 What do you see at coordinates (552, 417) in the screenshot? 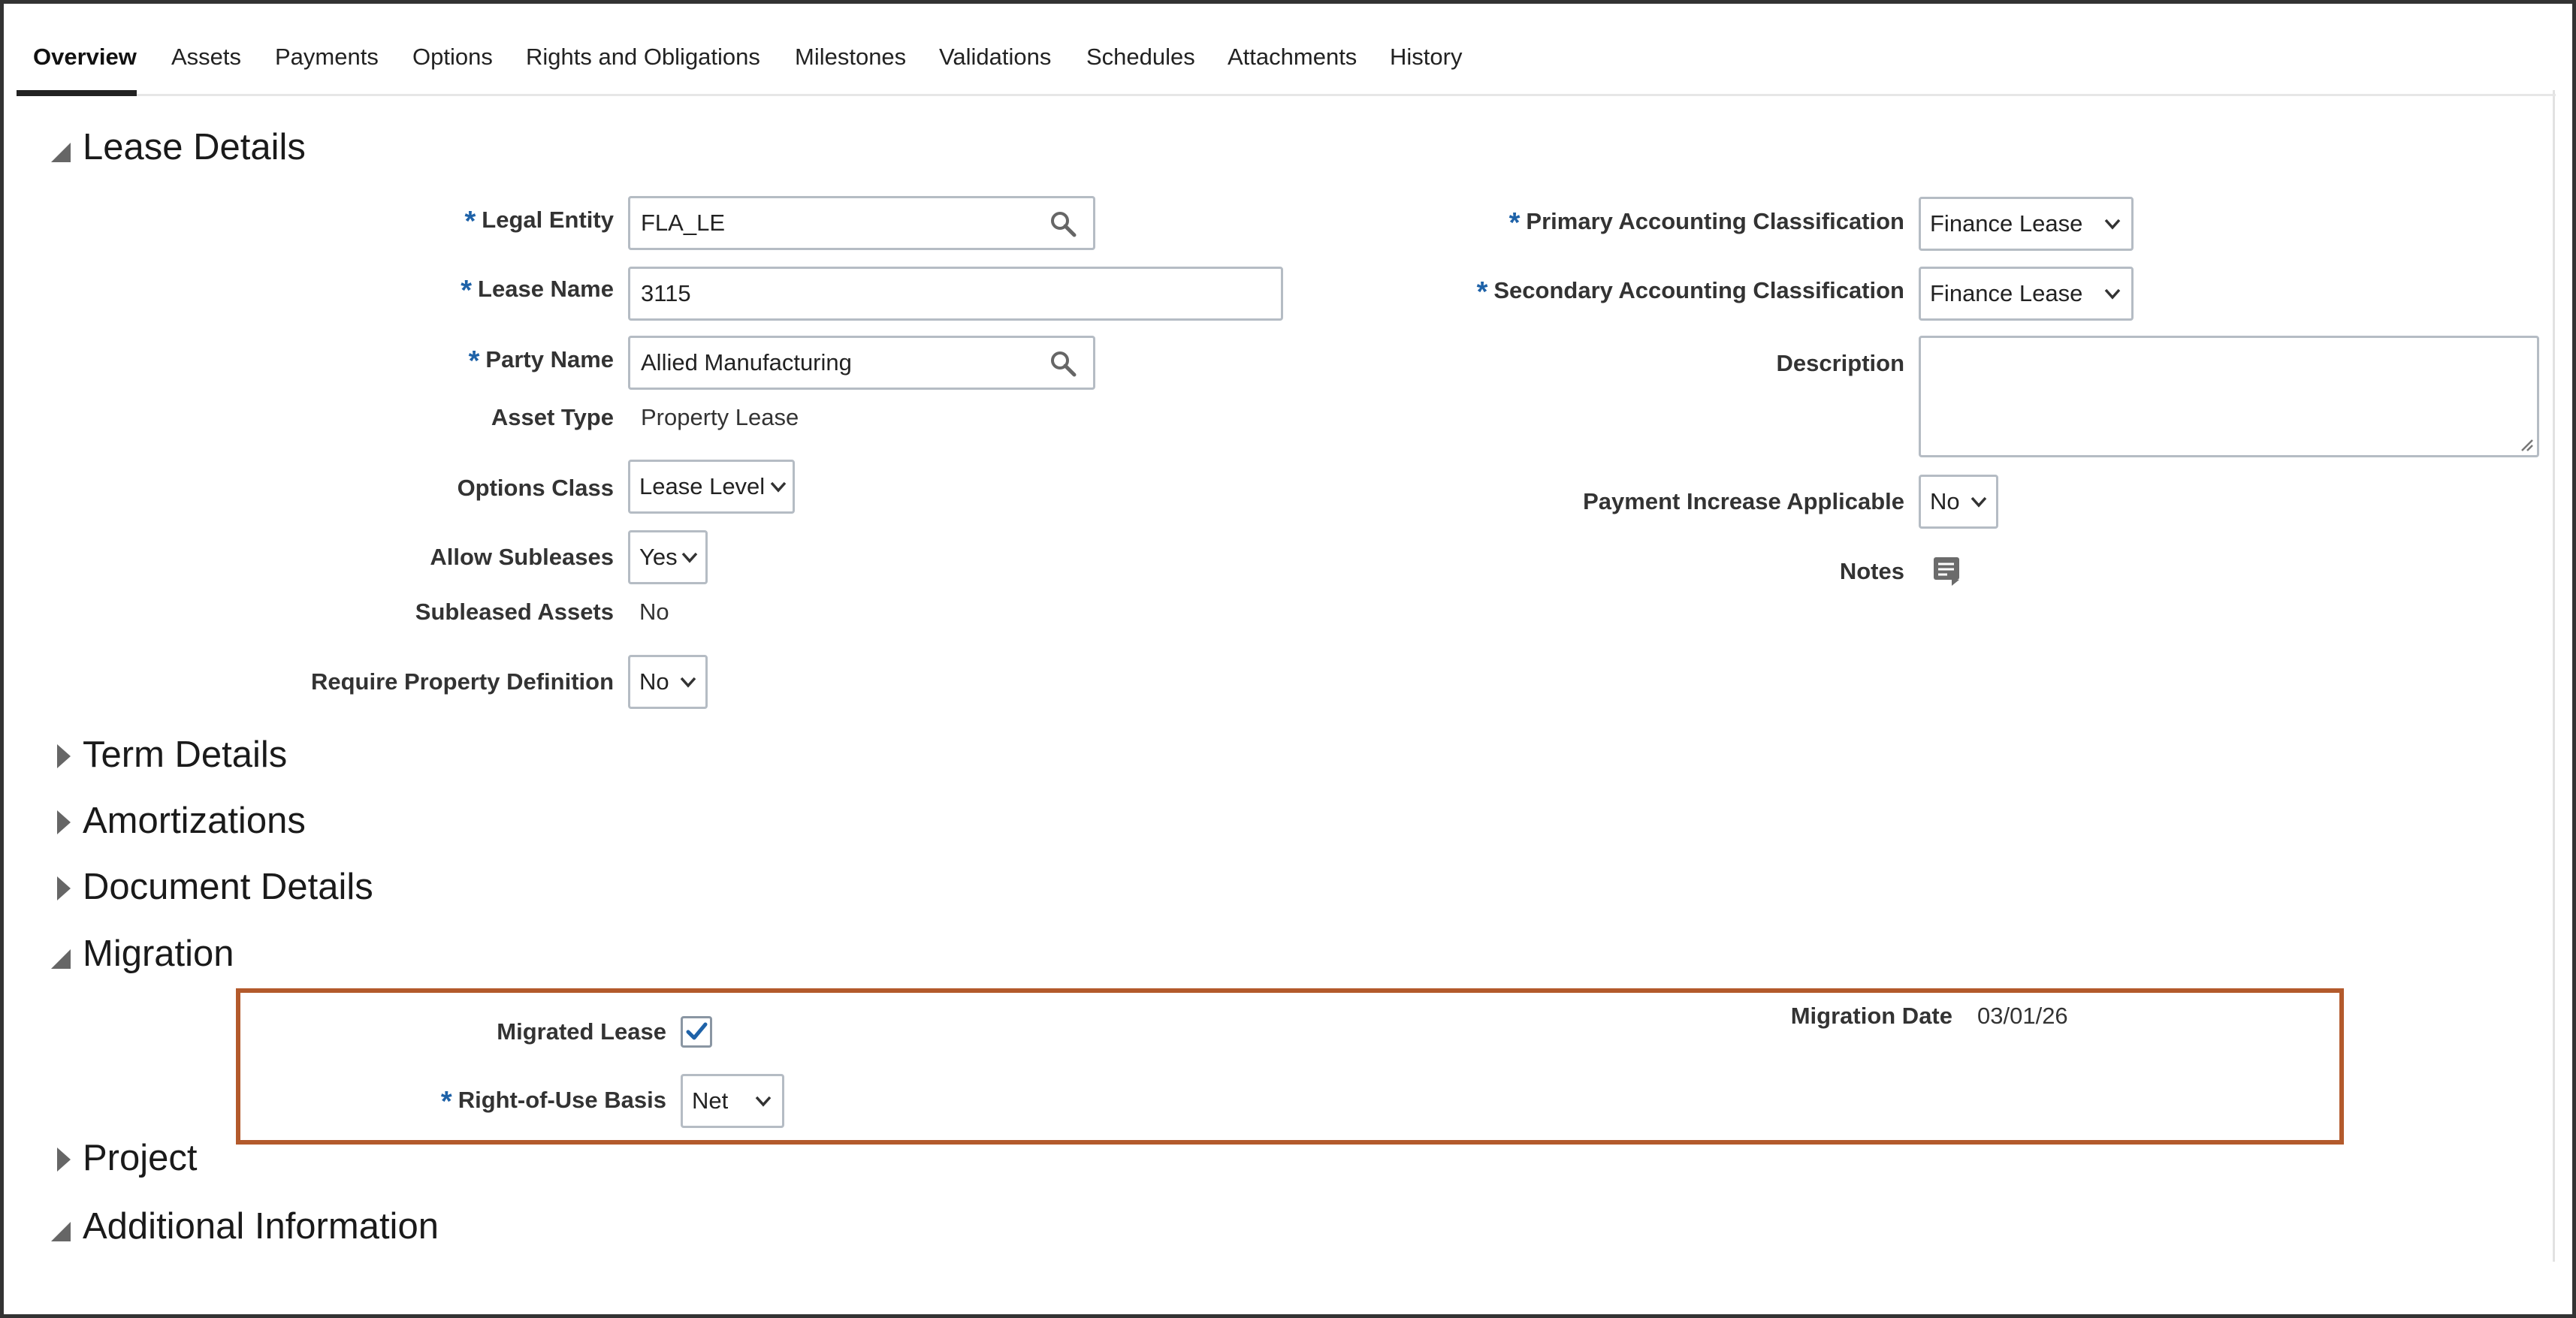
I see `asset-type-label: Asset Type` at bounding box center [552, 417].